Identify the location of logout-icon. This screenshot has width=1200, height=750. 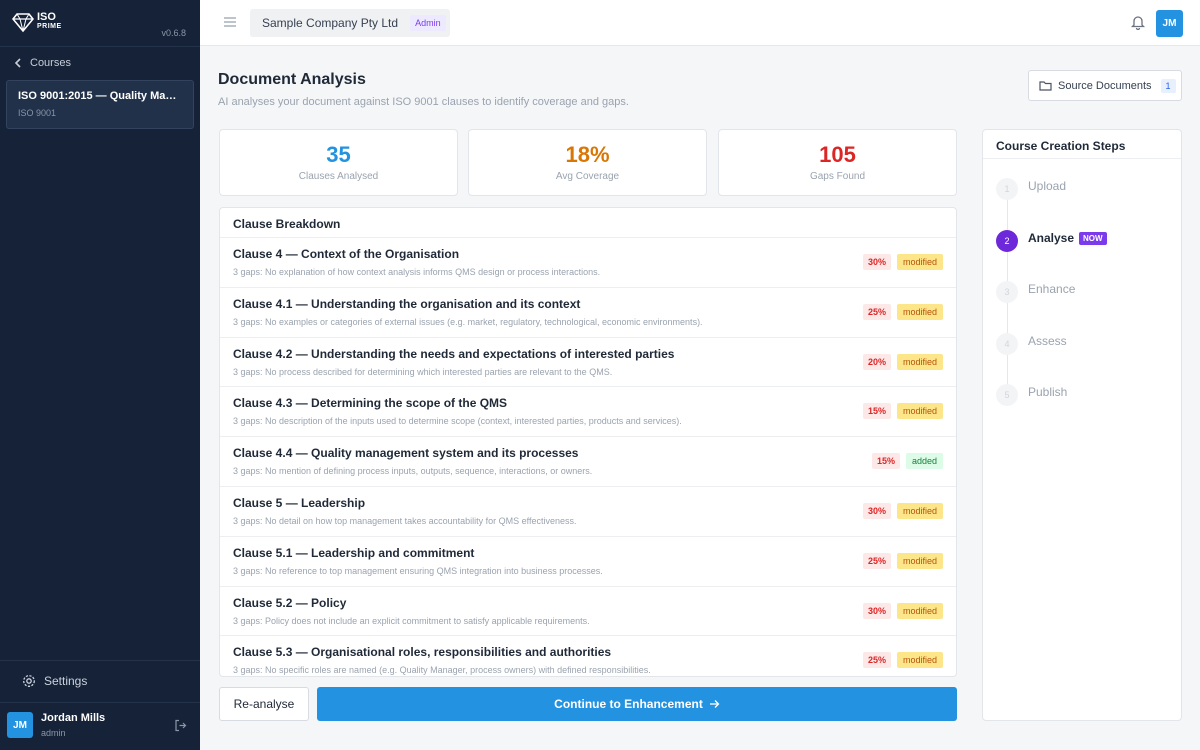
(180, 725).